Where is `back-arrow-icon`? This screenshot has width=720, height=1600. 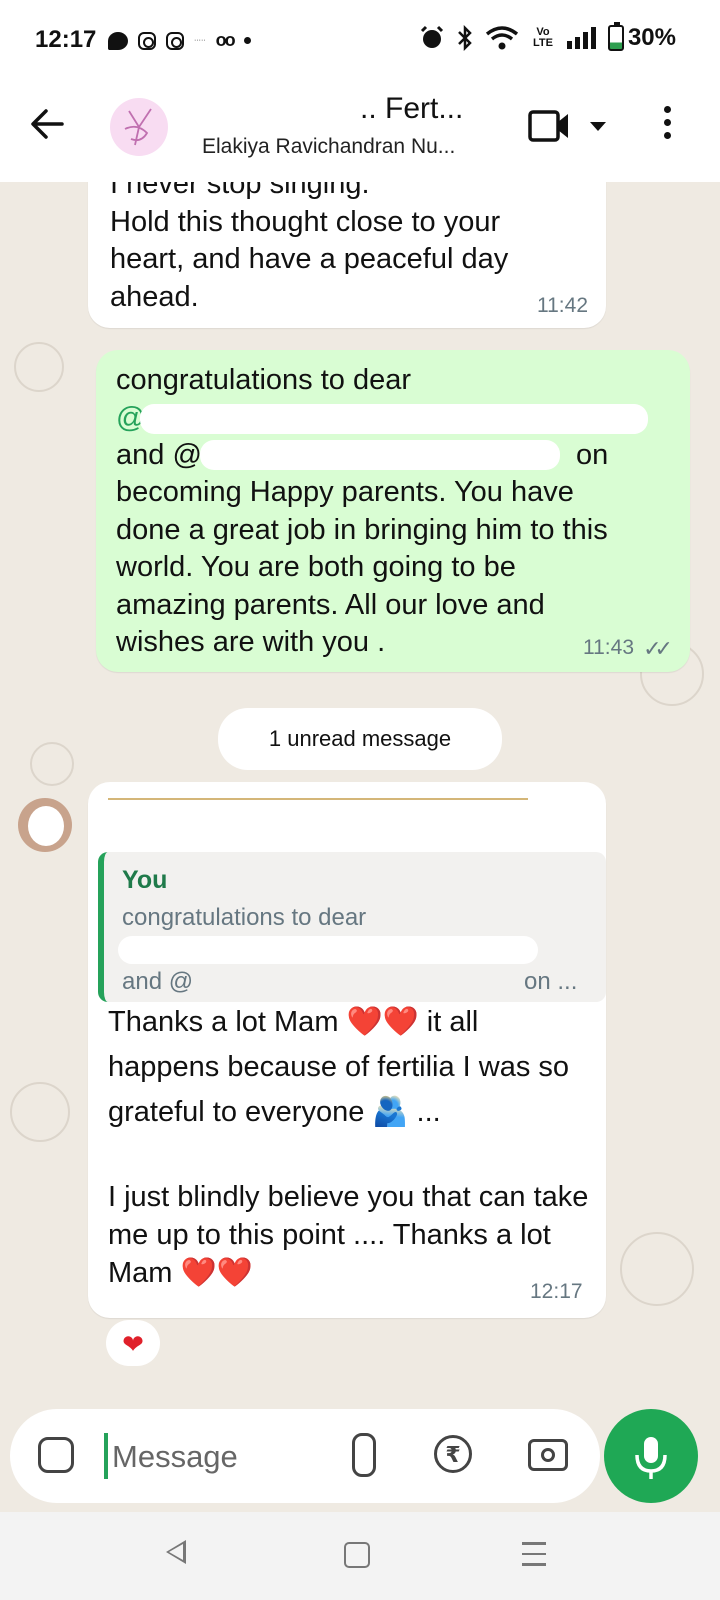
back-arrow-icon is located at coordinates (48, 124).